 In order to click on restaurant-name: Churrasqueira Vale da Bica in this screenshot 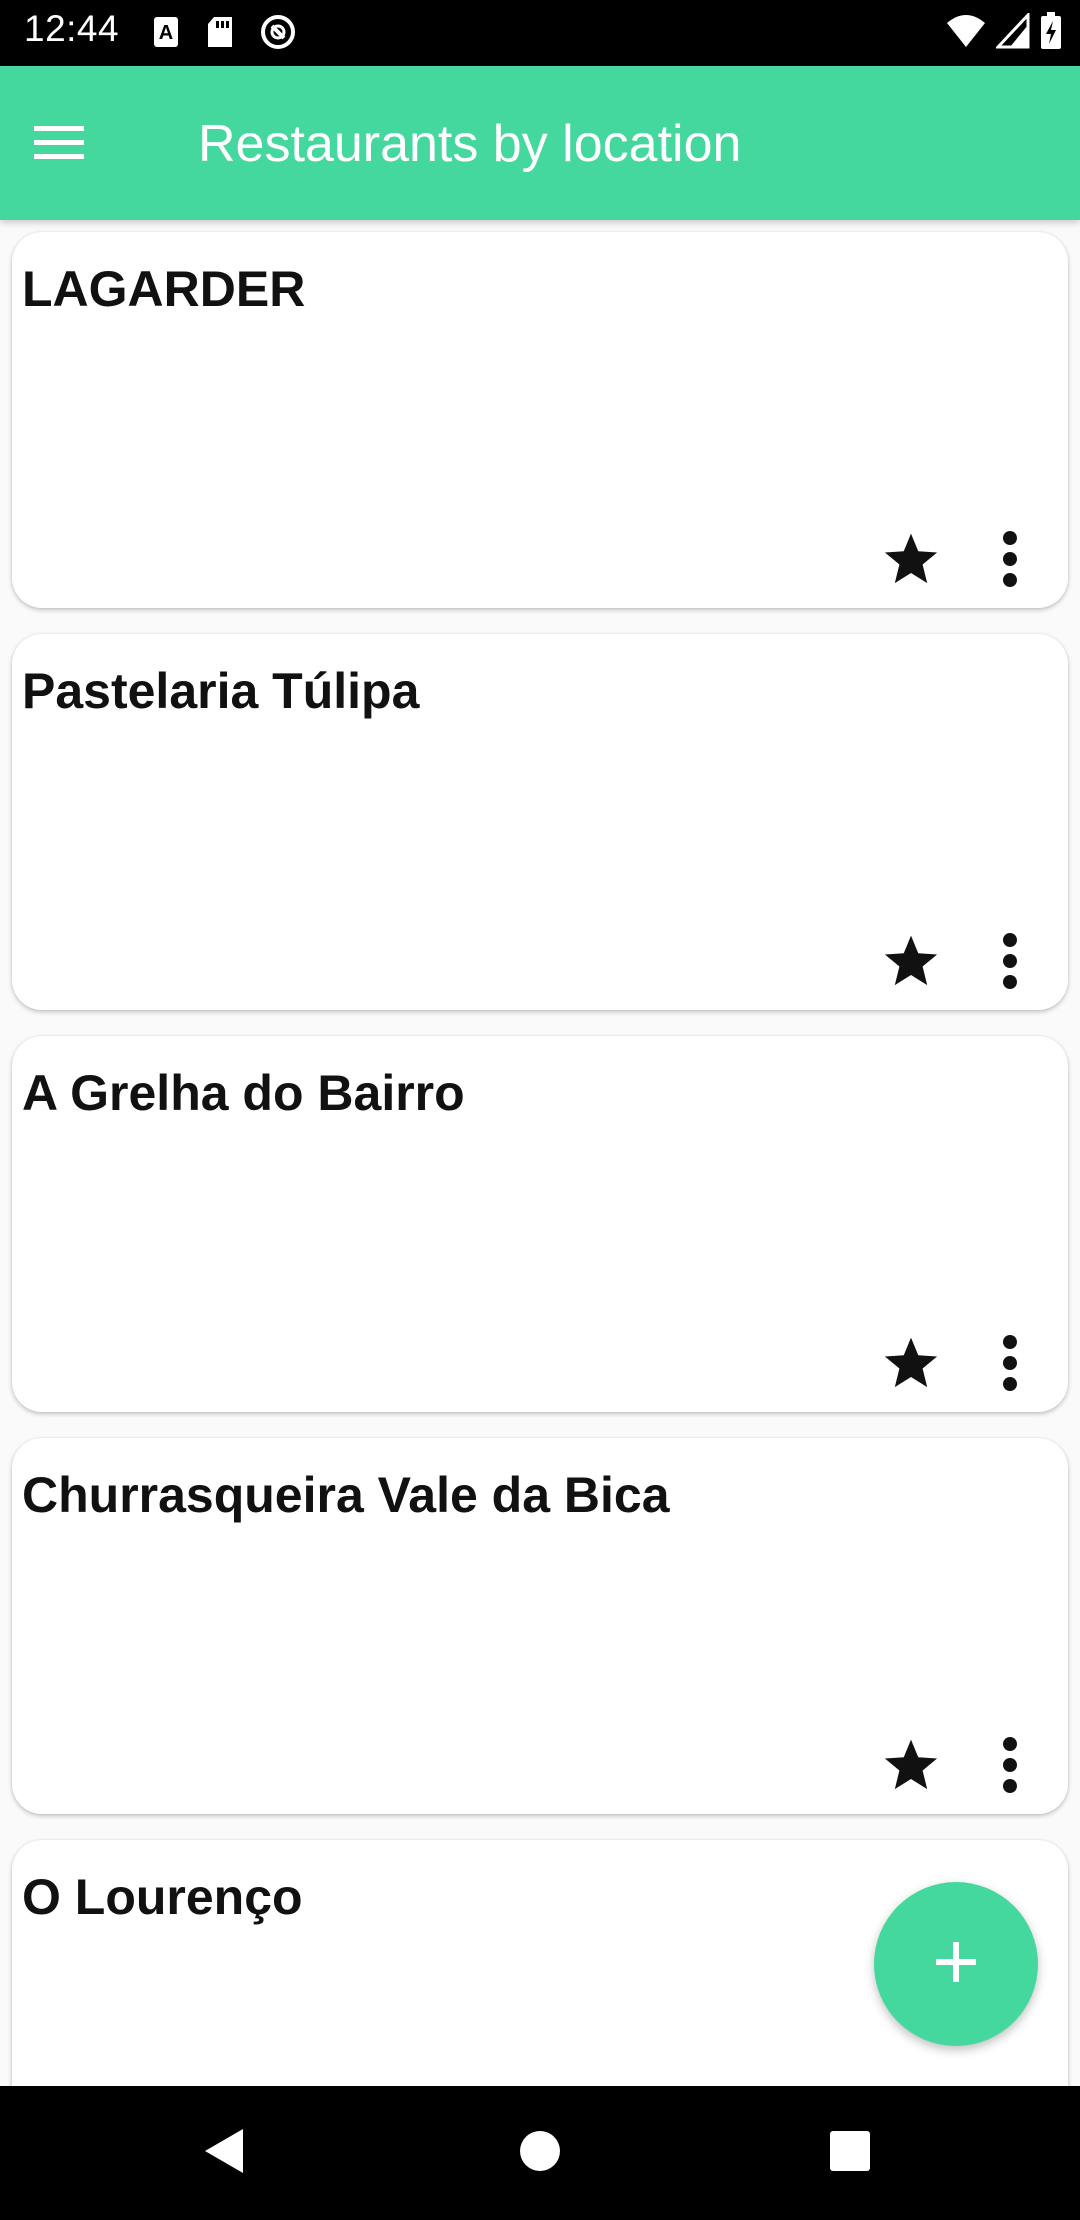, I will do `click(346, 1495)`.